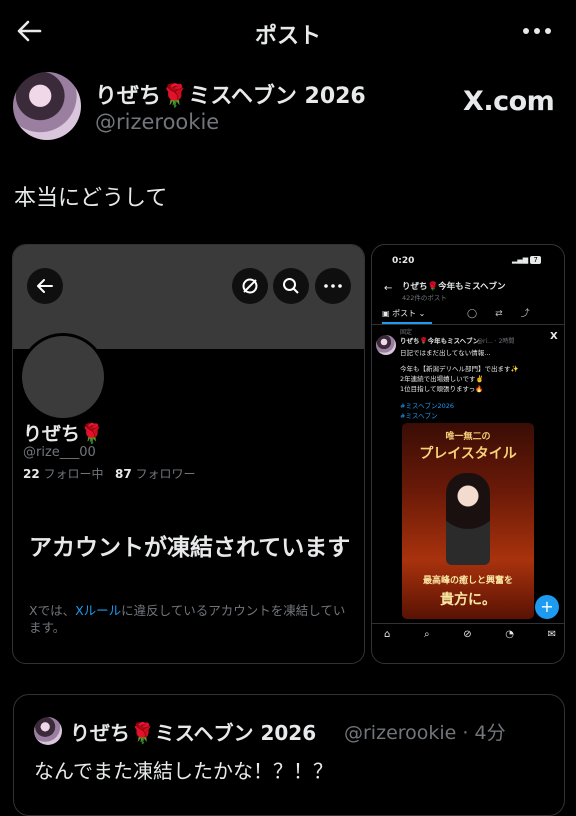  Describe the element at coordinates (454, 287) in the screenshot. I see `header-name: りぜち🌹今年もミスヘブン` at that location.